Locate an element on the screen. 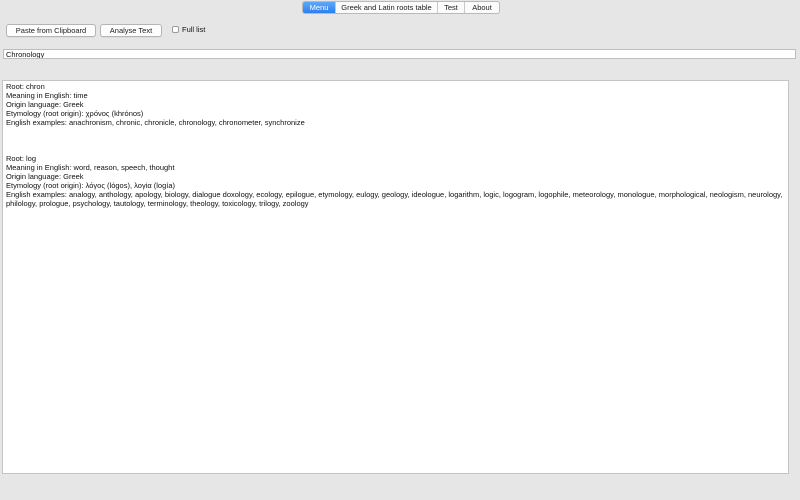 The image size is (800, 500). root-line: Root: chron is located at coordinates (25, 86).